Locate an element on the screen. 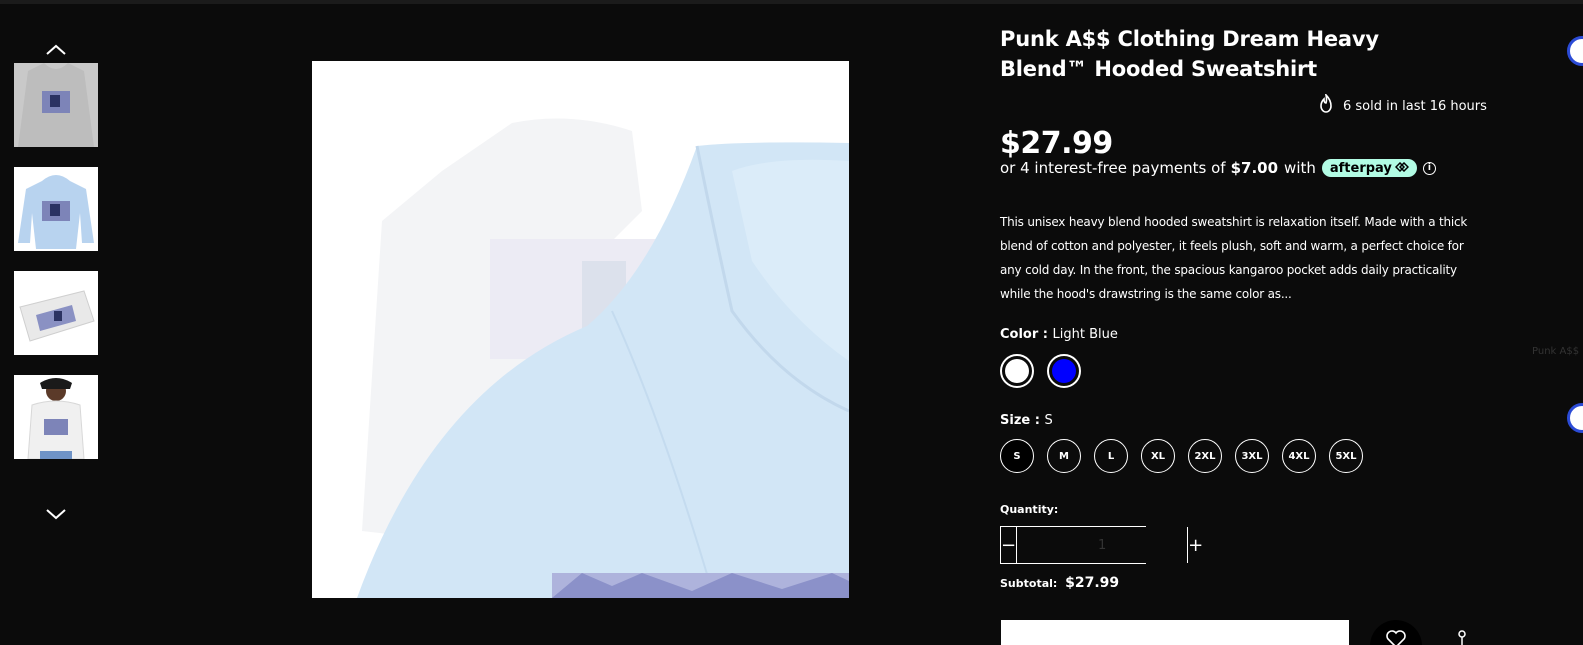  color-swatch-white is located at coordinates (1017, 371).